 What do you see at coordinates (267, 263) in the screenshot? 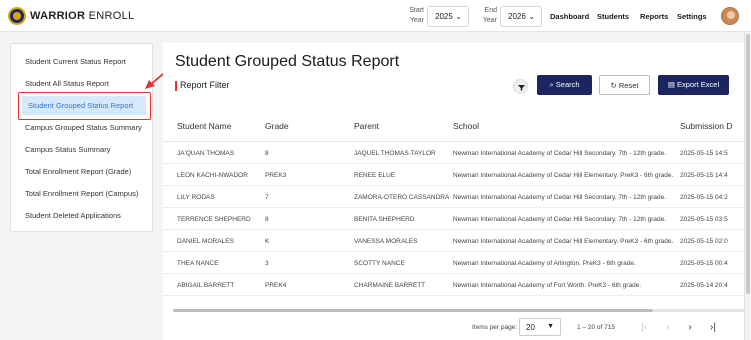
I see `cell-grade: 3` at bounding box center [267, 263].